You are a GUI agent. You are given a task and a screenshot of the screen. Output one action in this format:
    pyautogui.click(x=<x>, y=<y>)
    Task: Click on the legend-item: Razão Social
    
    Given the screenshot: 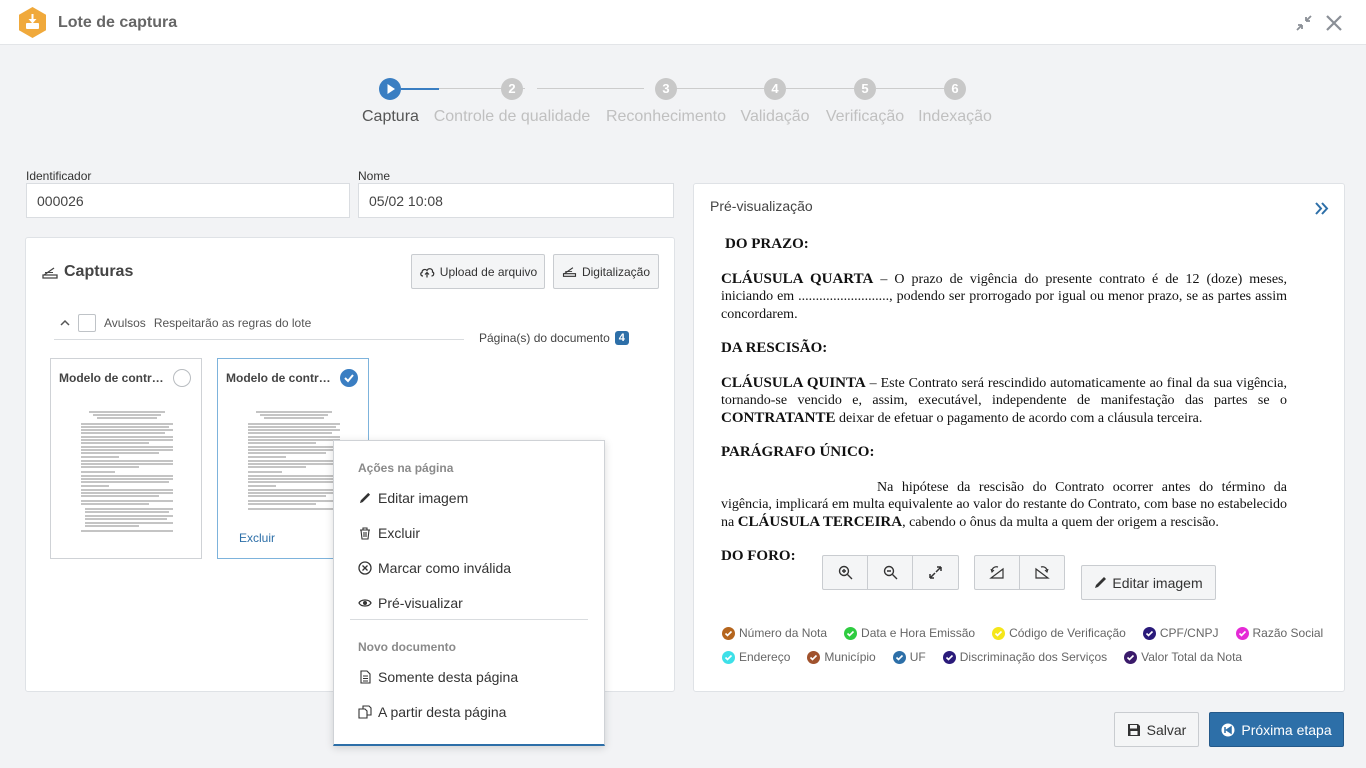 What is the action you would take?
    pyautogui.click(x=1279, y=633)
    